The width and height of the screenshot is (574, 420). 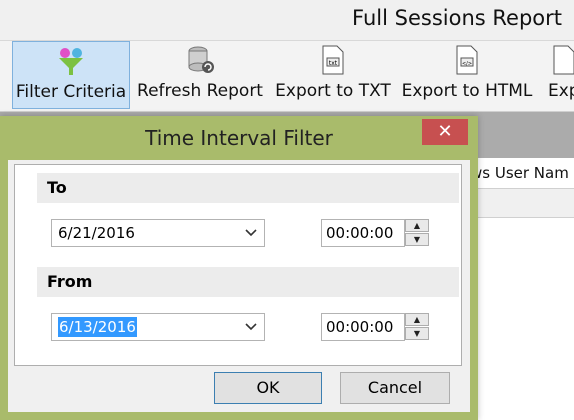 What do you see at coordinates (158, 233) in the screenshot?
I see `to-date-picker: 6/21/2016` at bounding box center [158, 233].